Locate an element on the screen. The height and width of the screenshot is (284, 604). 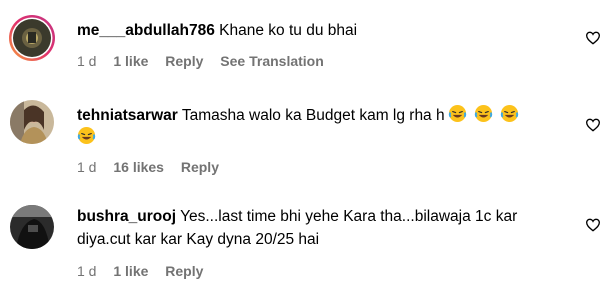
comment-meta: 1 d 16 likes Reply is located at coordinates (154, 167).